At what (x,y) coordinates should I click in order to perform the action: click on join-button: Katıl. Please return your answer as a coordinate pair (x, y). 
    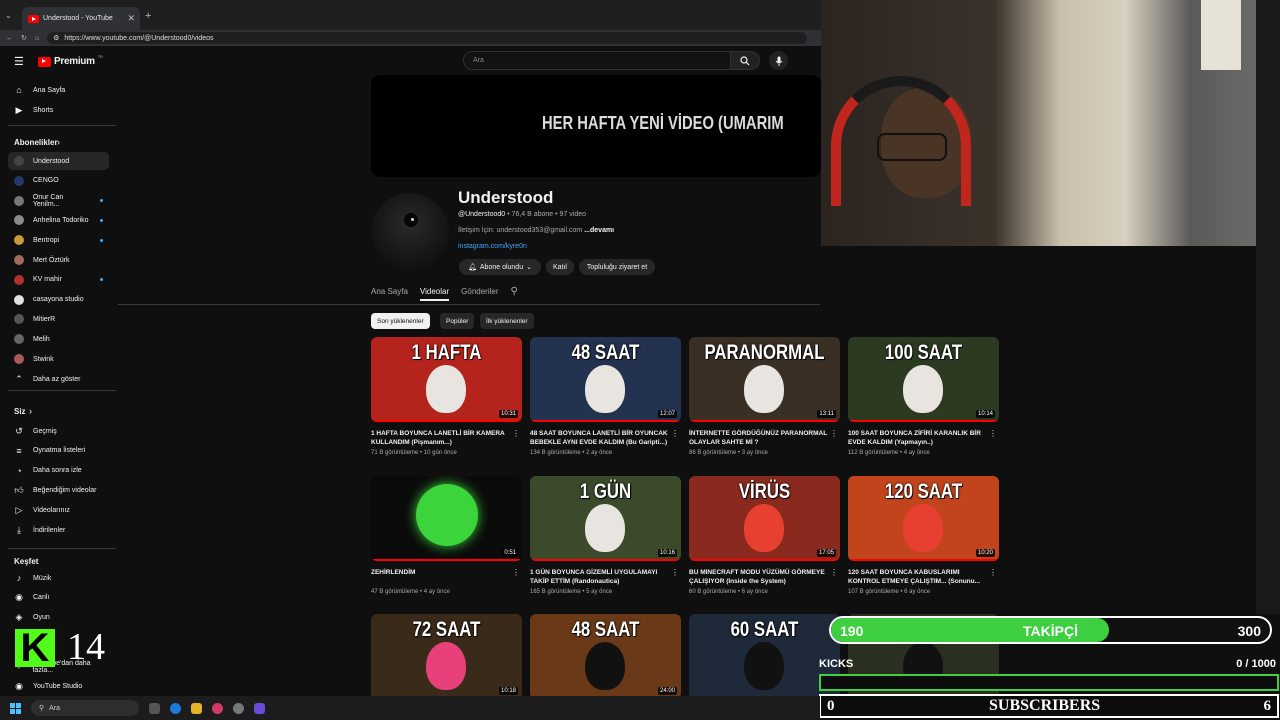
    Looking at the image, I should click on (560, 267).